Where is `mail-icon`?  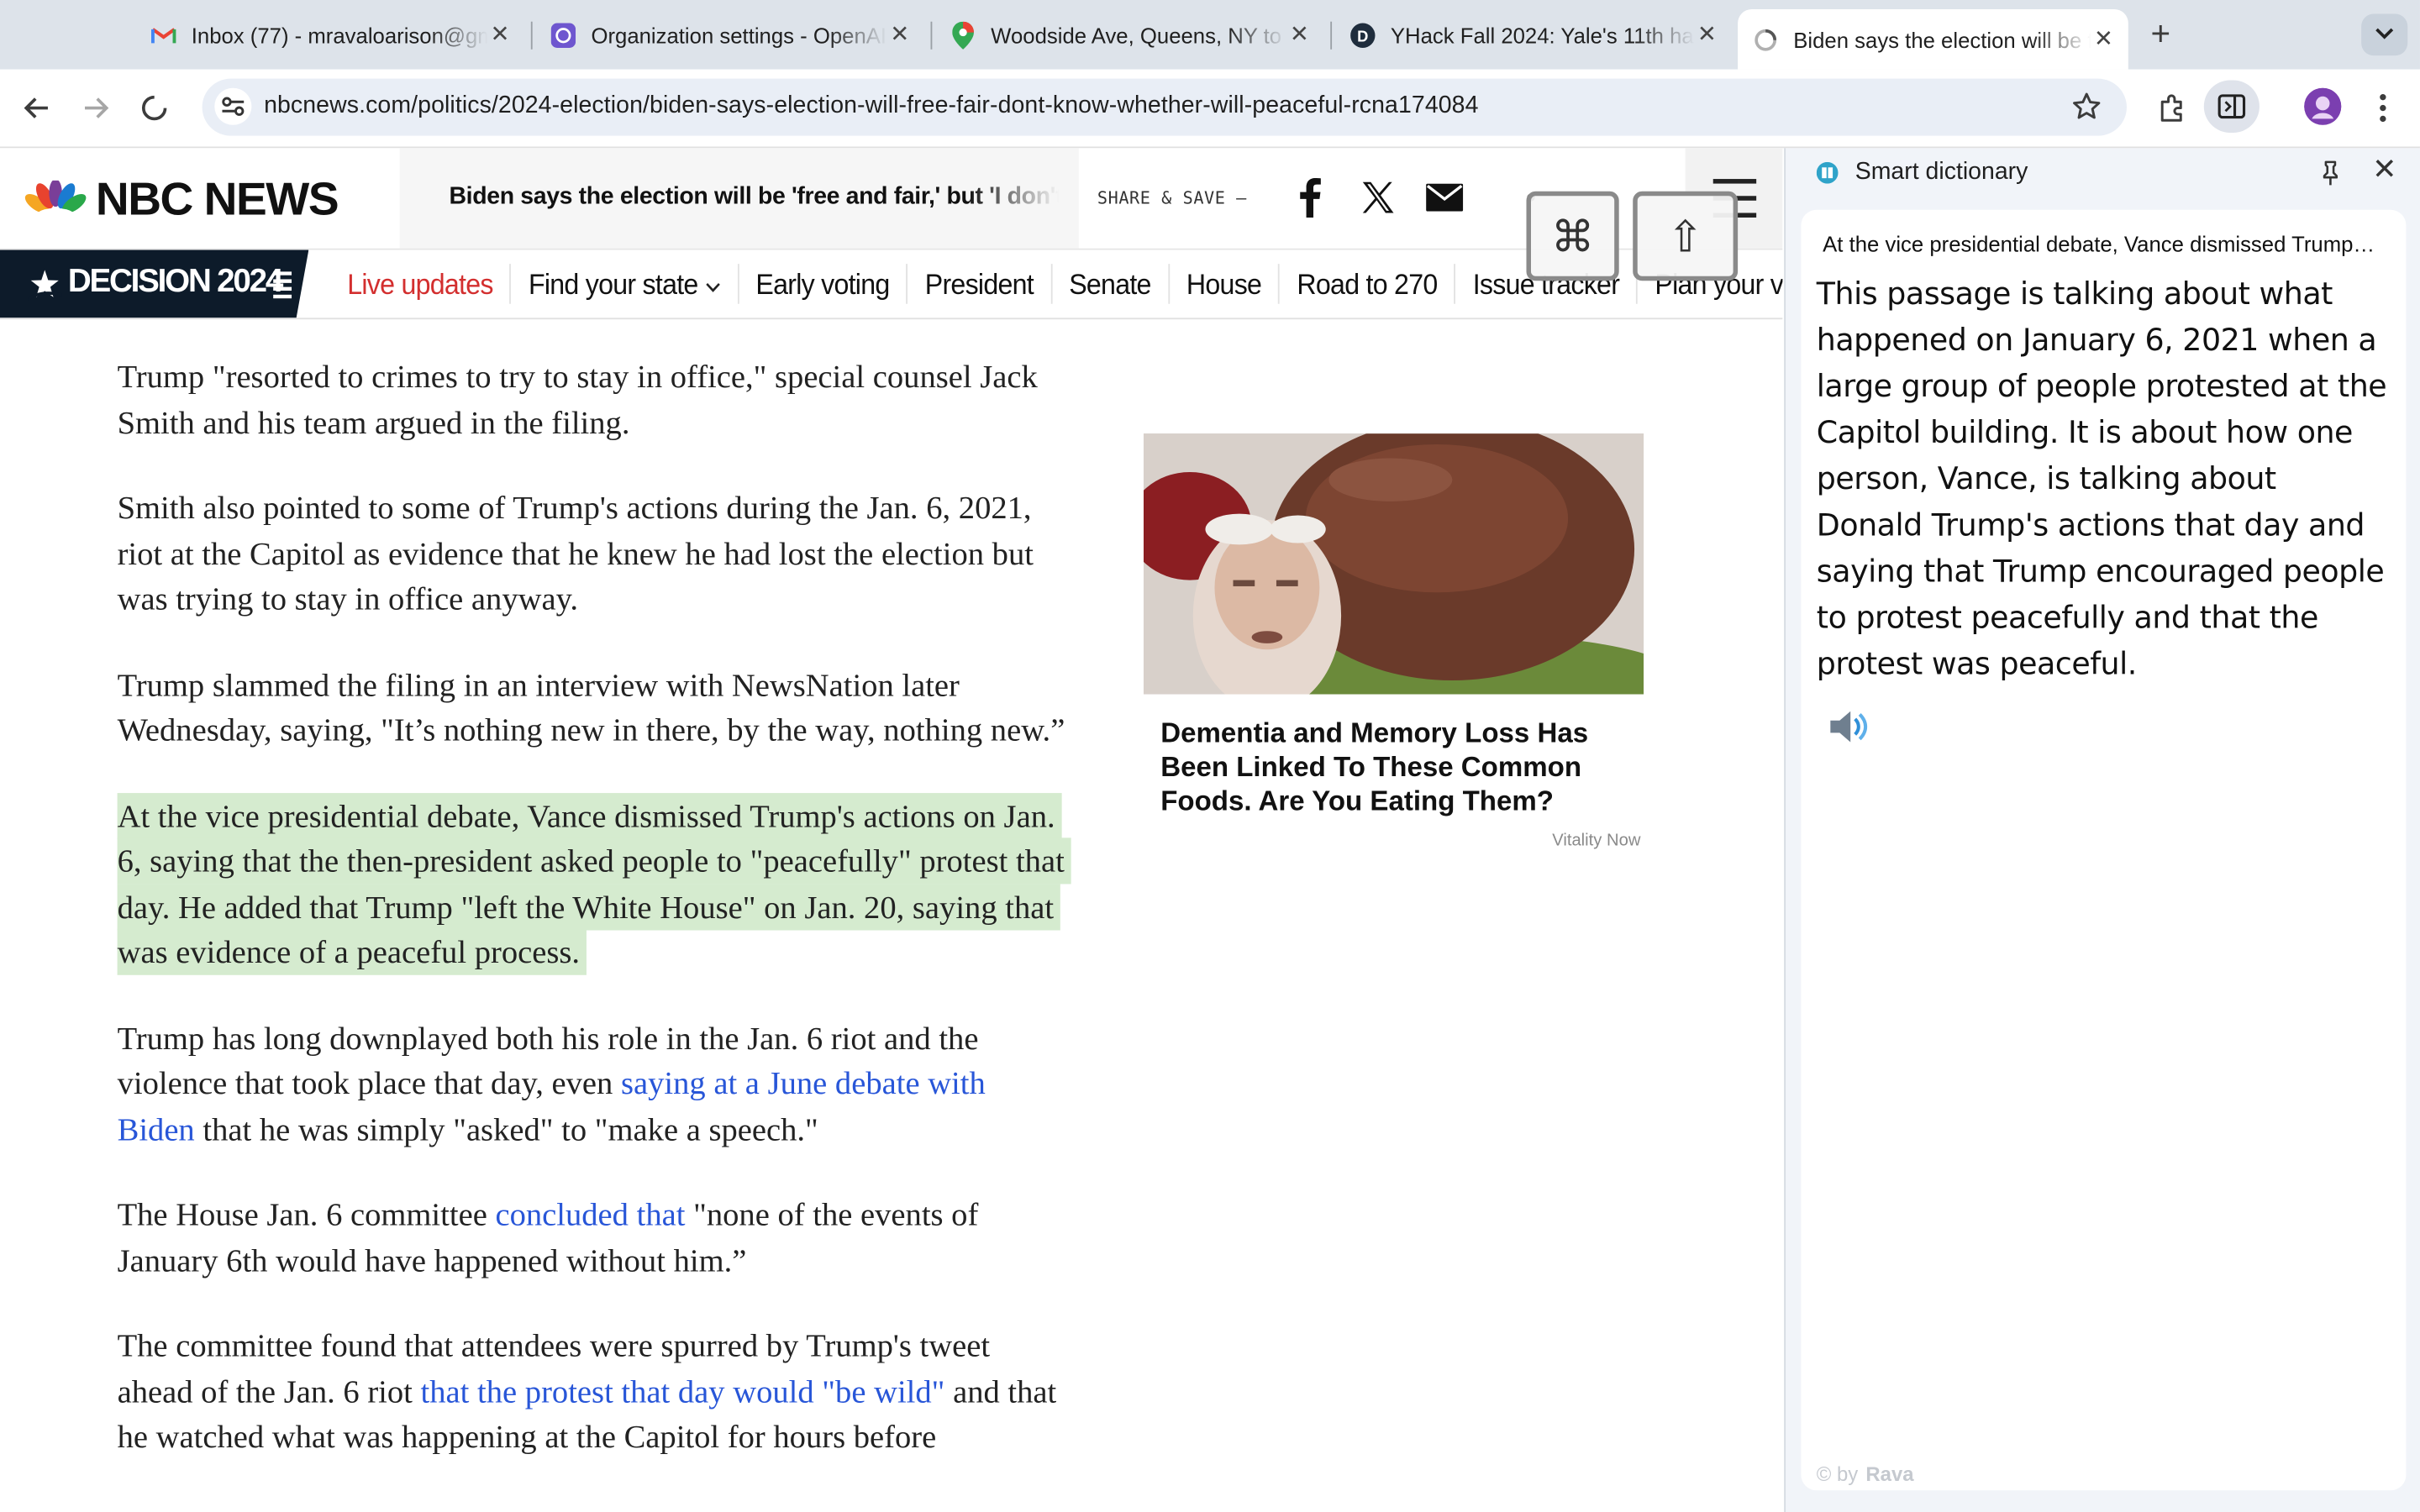 mail-icon is located at coordinates (1445, 197).